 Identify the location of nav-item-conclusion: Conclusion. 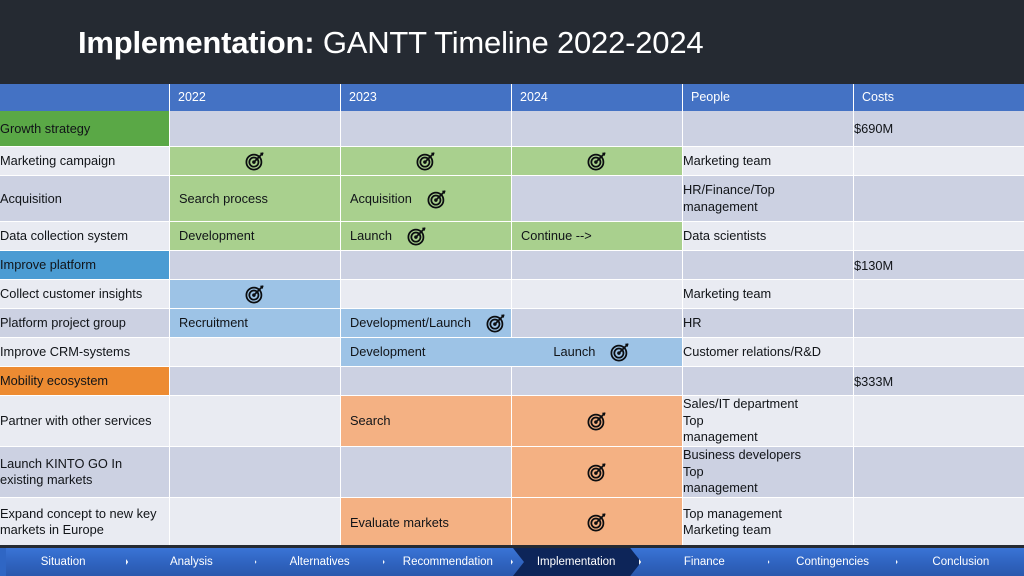
(961, 562).